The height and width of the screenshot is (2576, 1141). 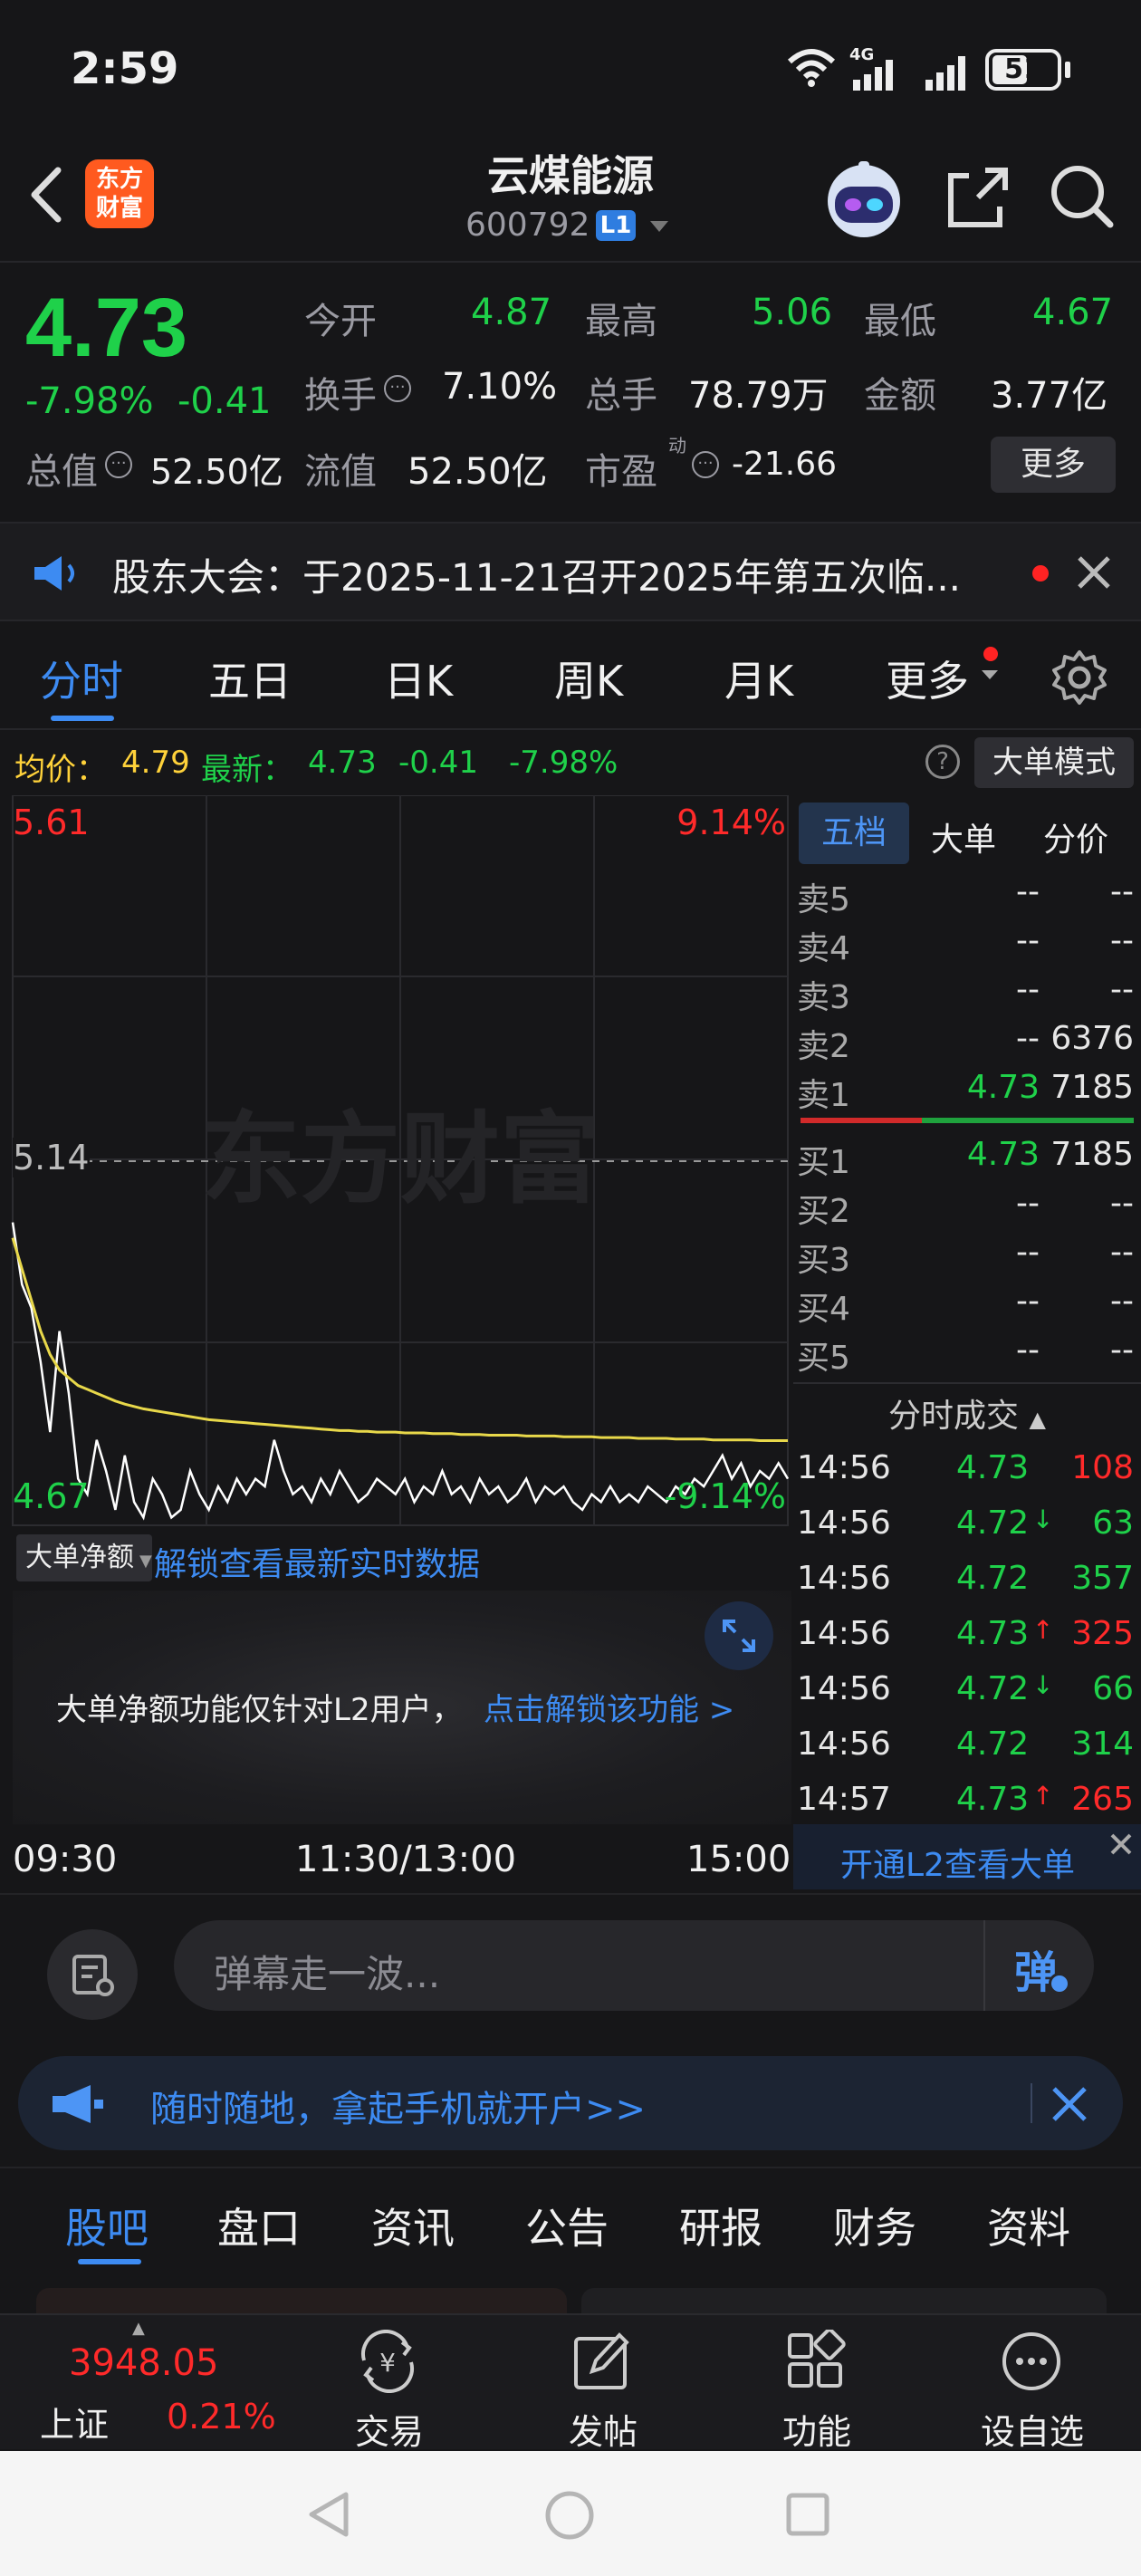 What do you see at coordinates (721, 2225) in the screenshot?
I see `tab-research: 研报` at bounding box center [721, 2225].